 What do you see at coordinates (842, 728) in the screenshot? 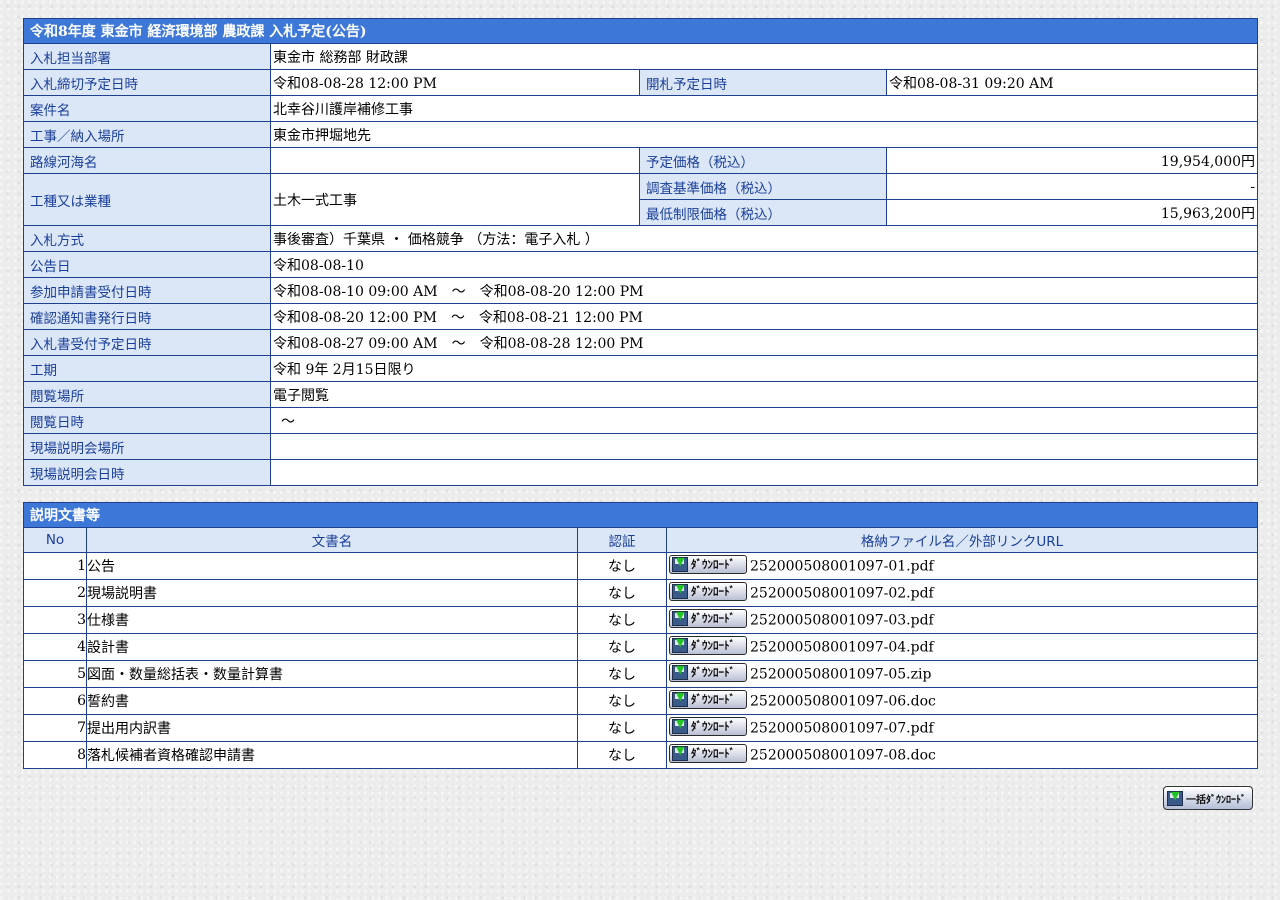
I see `doc-file-name: 252000508001097-07.pdf` at bounding box center [842, 728].